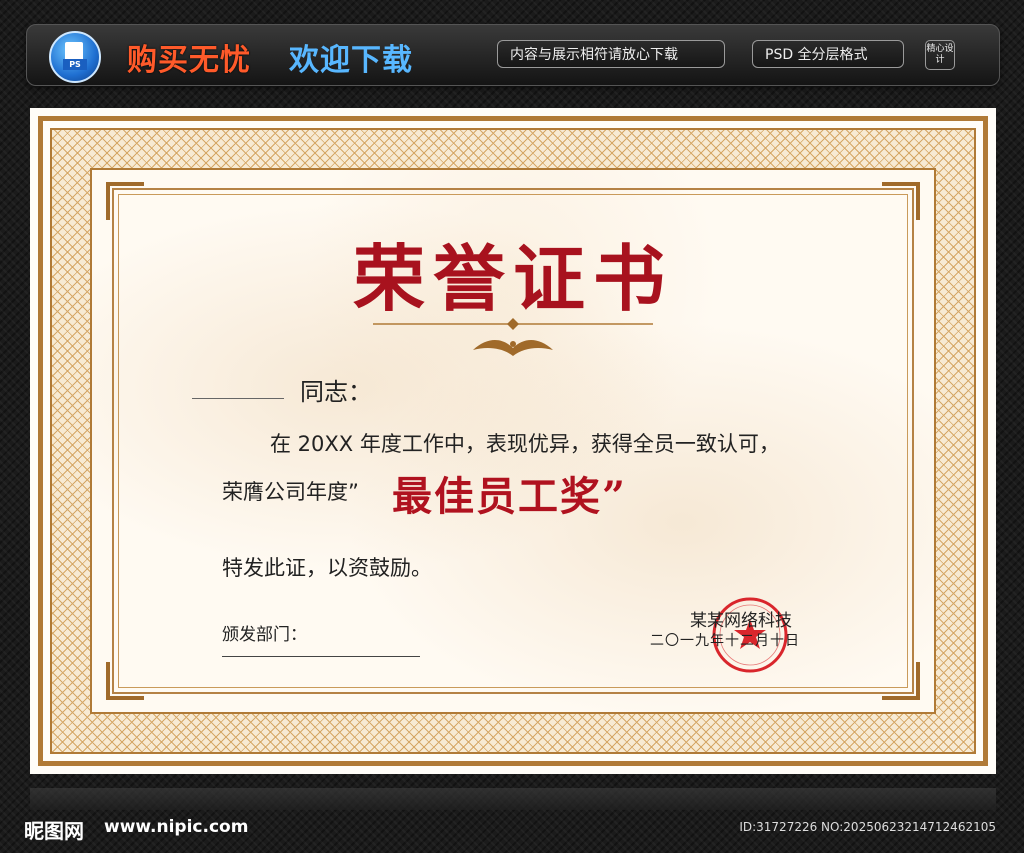  I want to click on issue-date: 二〇一九年十二月十日, so click(725, 641).